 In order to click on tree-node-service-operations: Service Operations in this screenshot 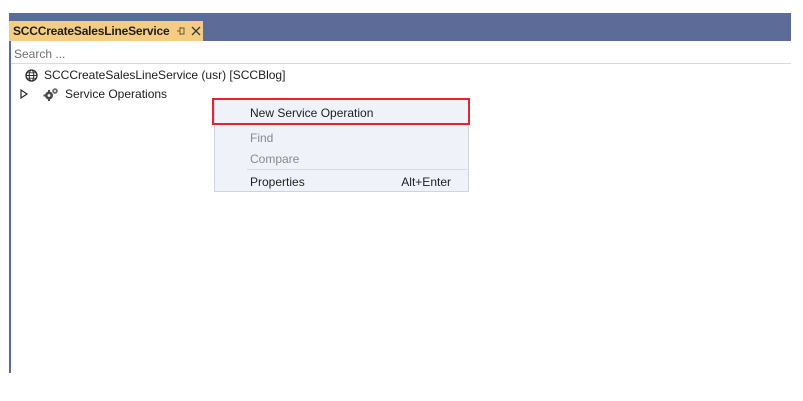, I will do `click(93, 94)`.